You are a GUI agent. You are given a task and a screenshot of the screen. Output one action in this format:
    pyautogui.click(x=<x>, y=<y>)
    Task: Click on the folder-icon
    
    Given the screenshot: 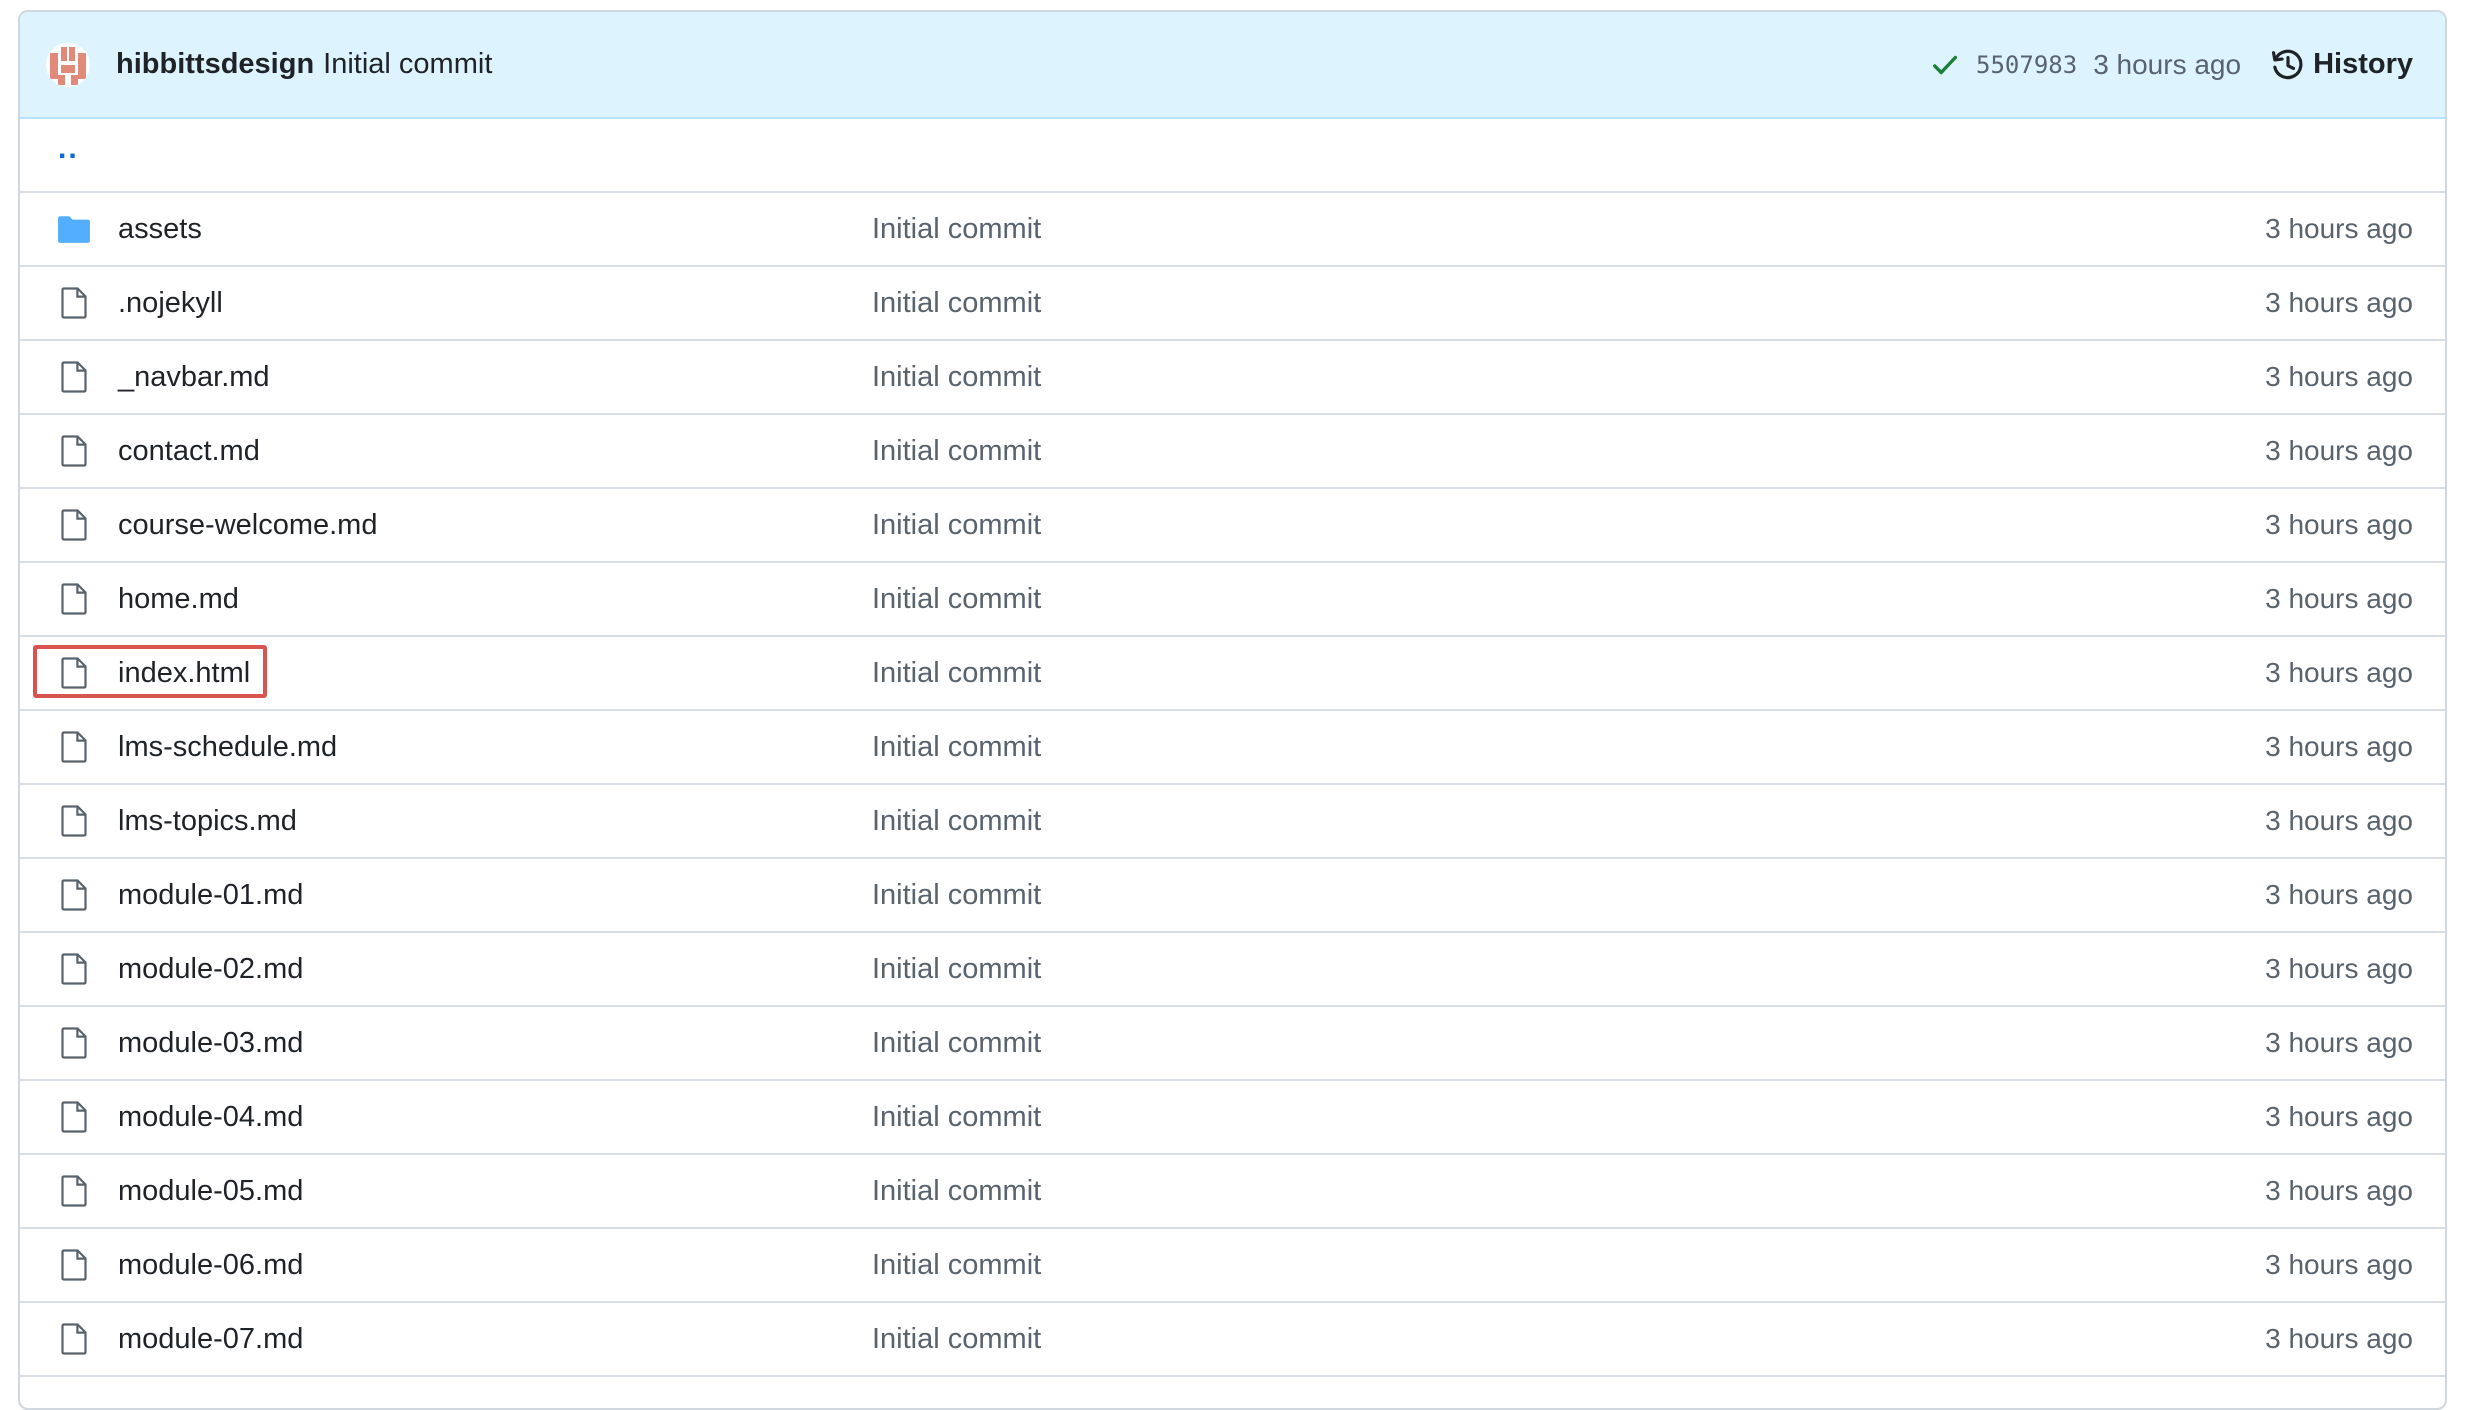 What is the action you would take?
    pyautogui.click(x=74, y=229)
    